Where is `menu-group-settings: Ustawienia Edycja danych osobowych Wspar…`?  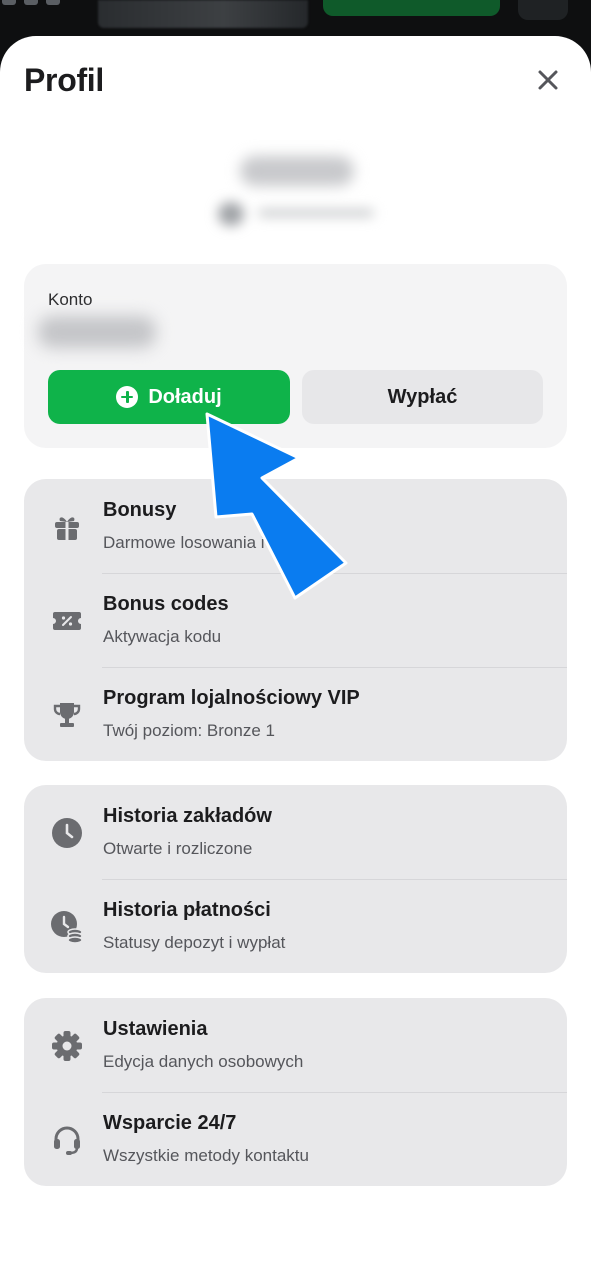 menu-group-settings: Ustawienia Edycja danych osobowych Wspar… is located at coordinates (295, 1092).